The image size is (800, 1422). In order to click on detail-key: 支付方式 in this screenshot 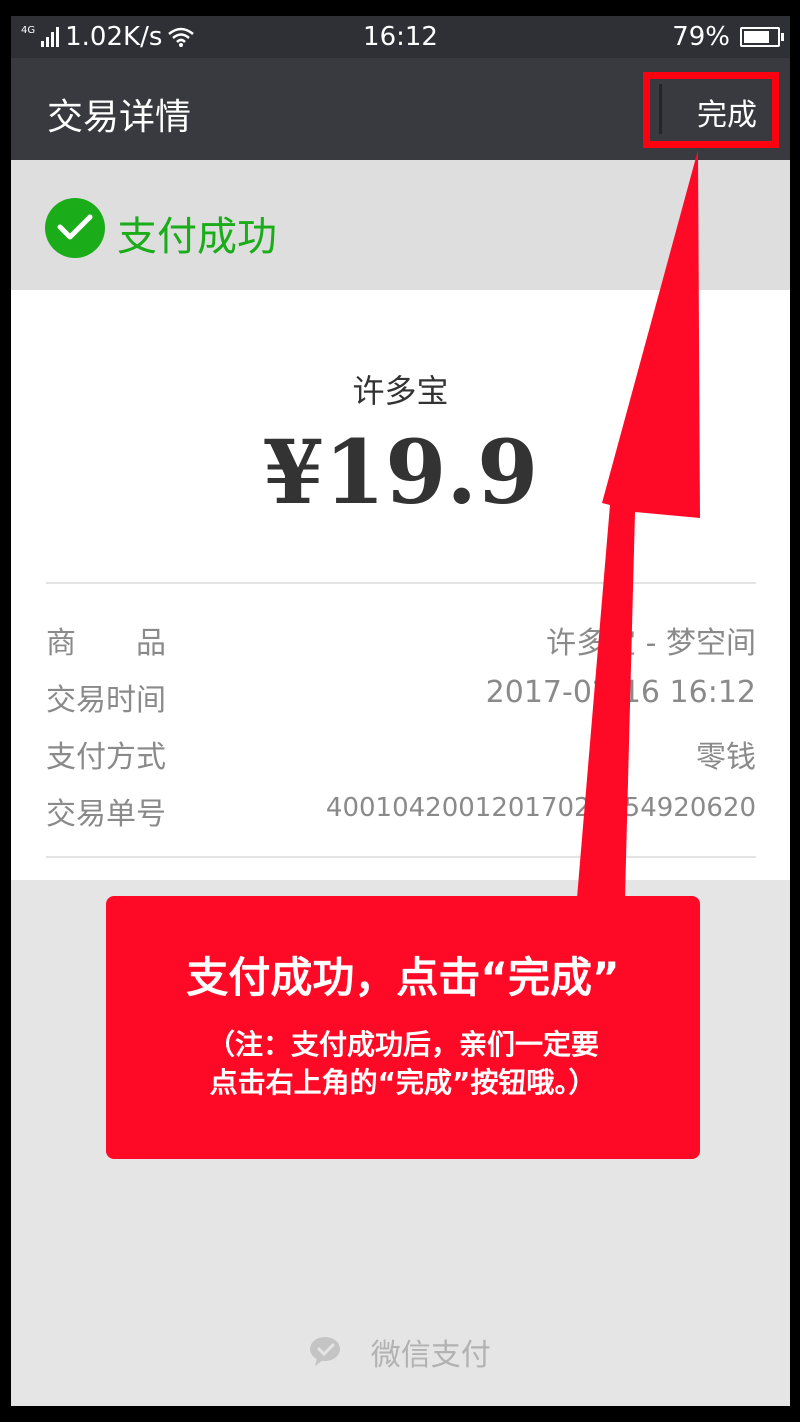, I will do `click(106, 757)`.